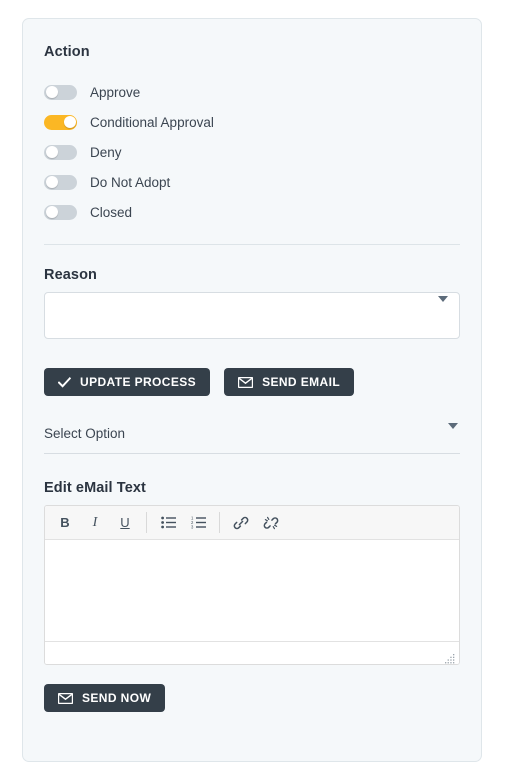 The height and width of the screenshot is (780, 506). Describe the element at coordinates (125, 523) in the screenshot. I see `underline-icon: U` at that location.